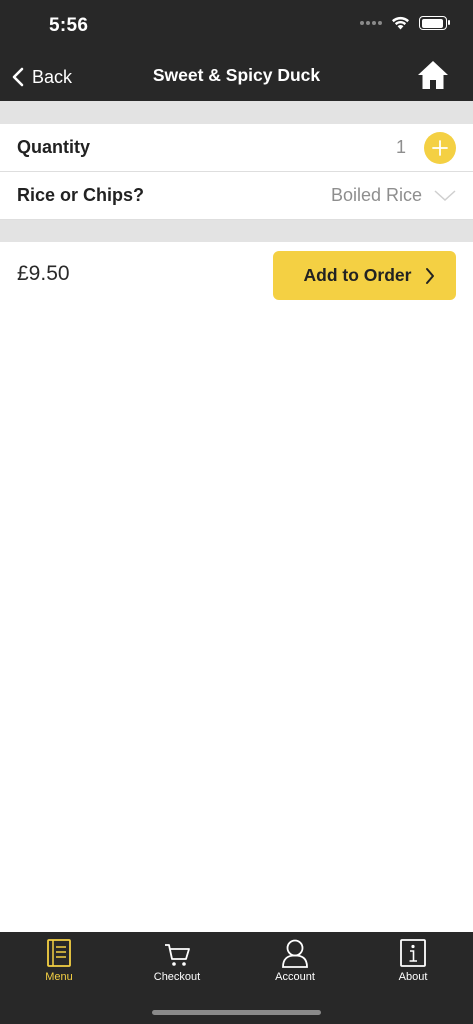 The image size is (473, 1024). Describe the element at coordinates (445, 195) in the screenshot. I see `chevron-down-icon` at that location.